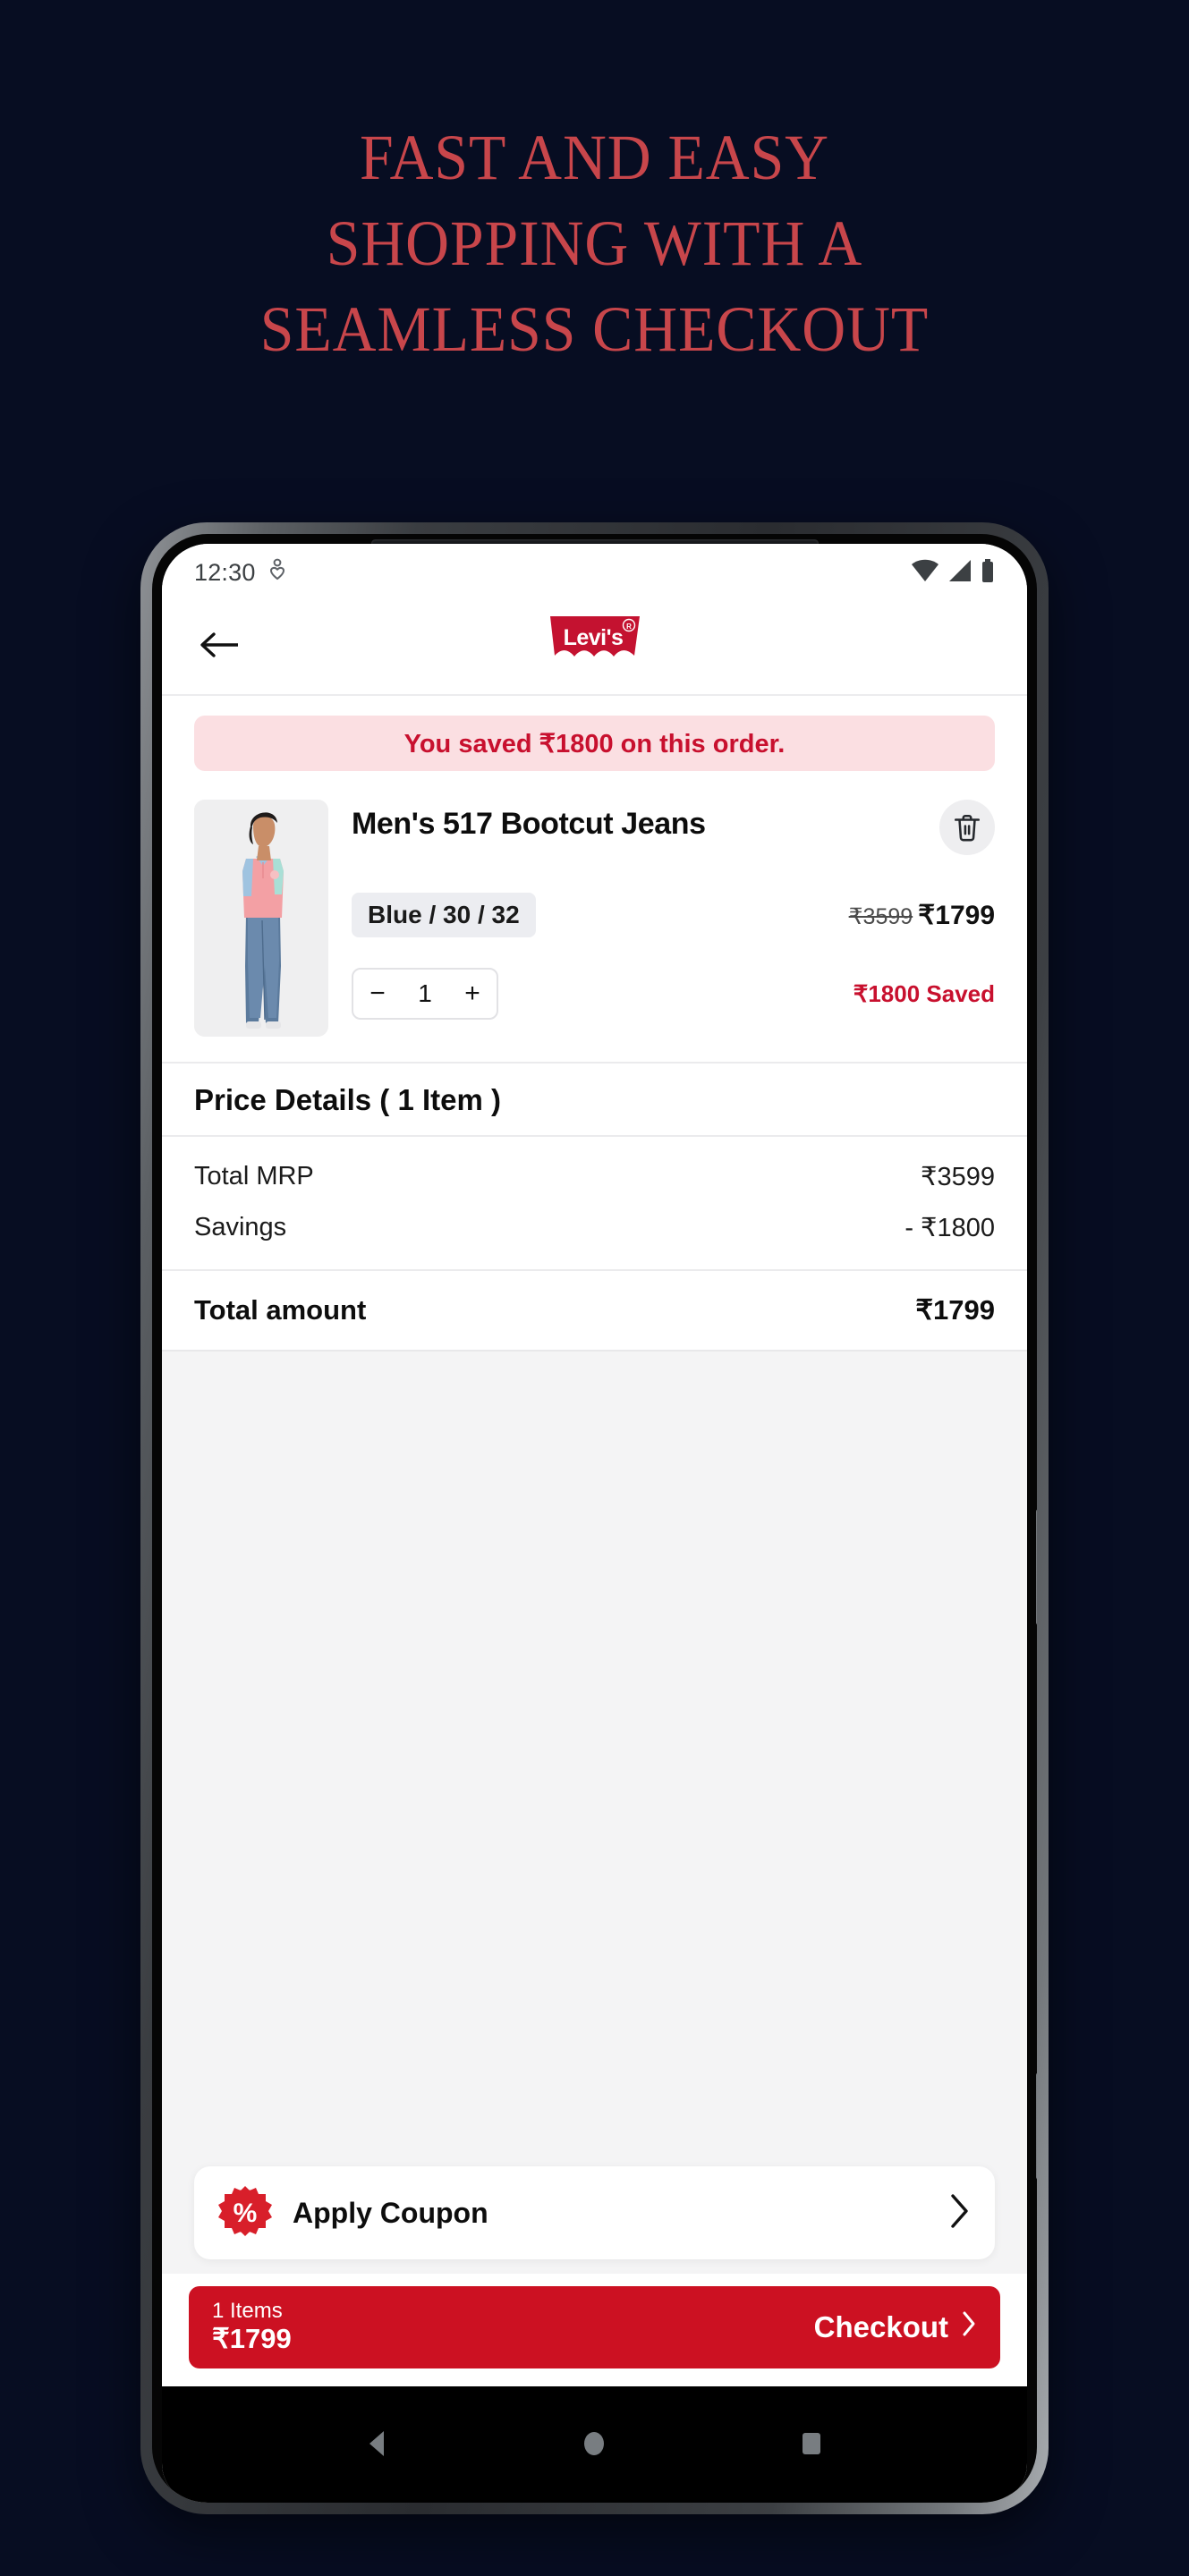  I want to click on remove-item-button, so click(967, 827).